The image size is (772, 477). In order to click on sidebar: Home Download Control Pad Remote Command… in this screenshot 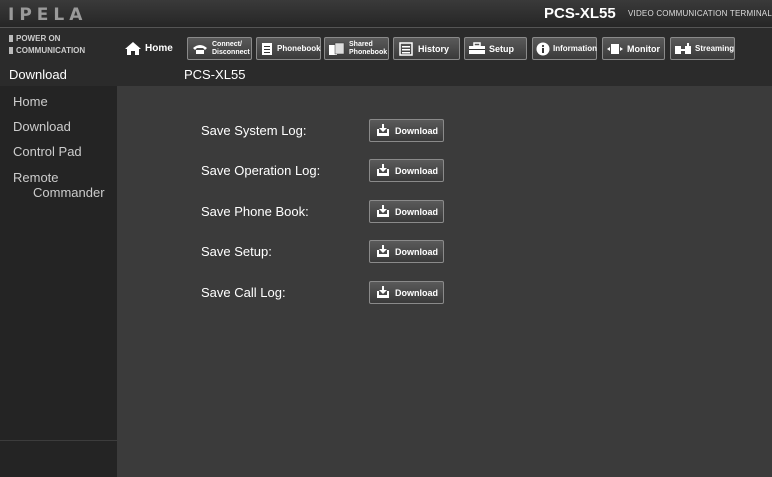, I will do `click(58, 281)`.